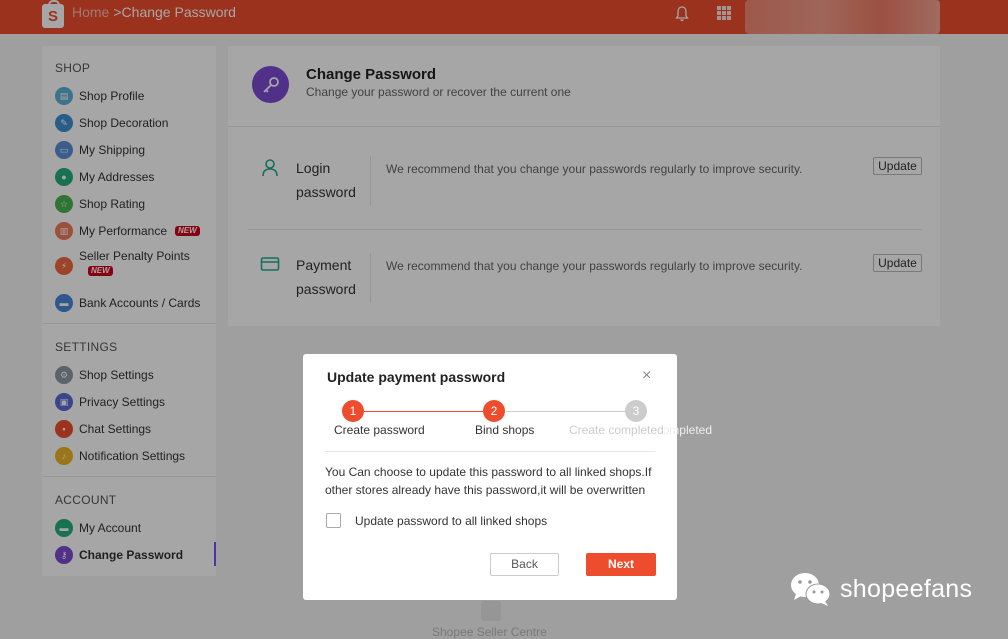 The image size is (1008, 639). I want to click on step-3-label-overflow: Create completed, so click(688, 430).